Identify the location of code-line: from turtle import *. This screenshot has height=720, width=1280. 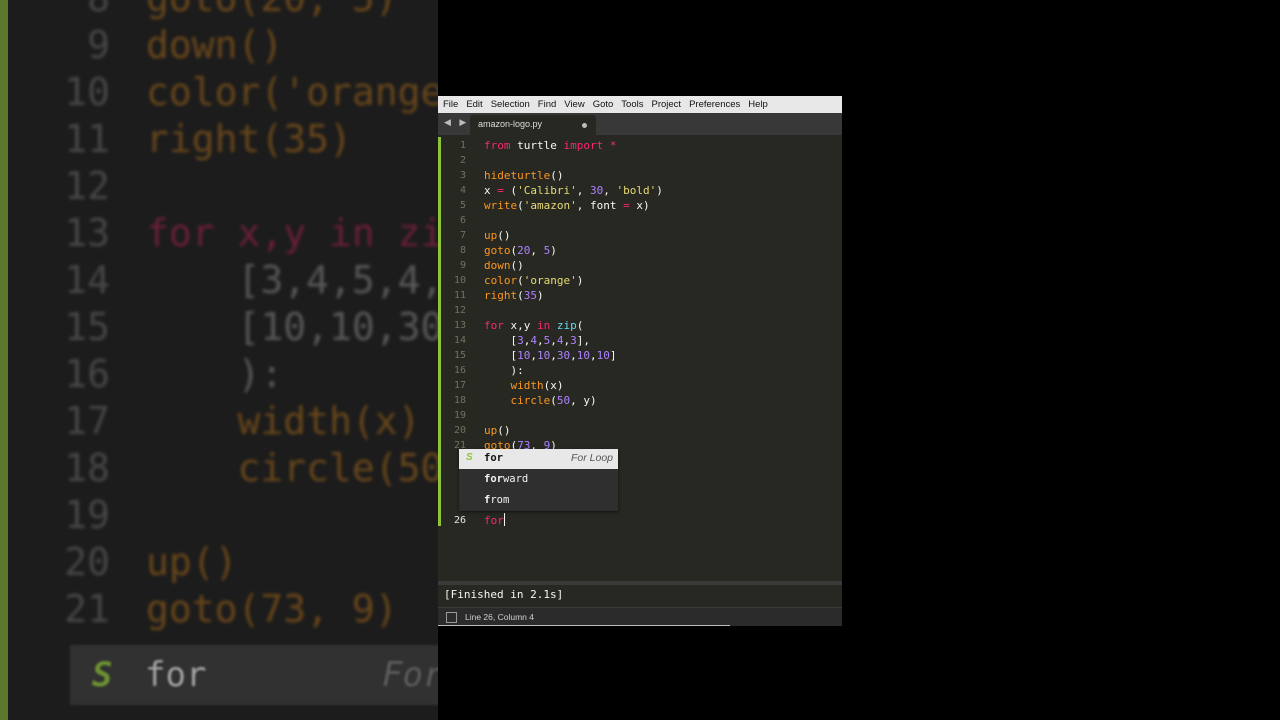
(550, 145).